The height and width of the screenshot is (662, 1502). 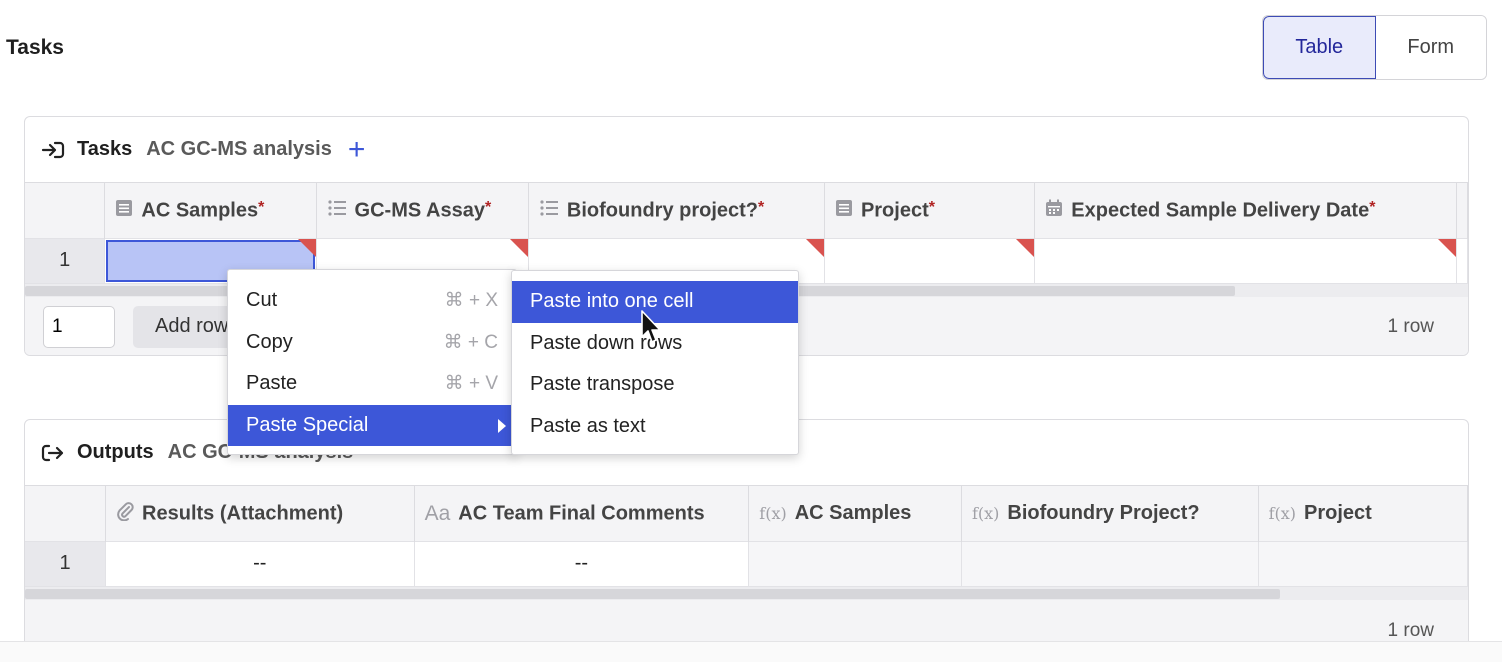 I want to click on shortcut-label: ⌘ + V, so click(x=471, y=384).